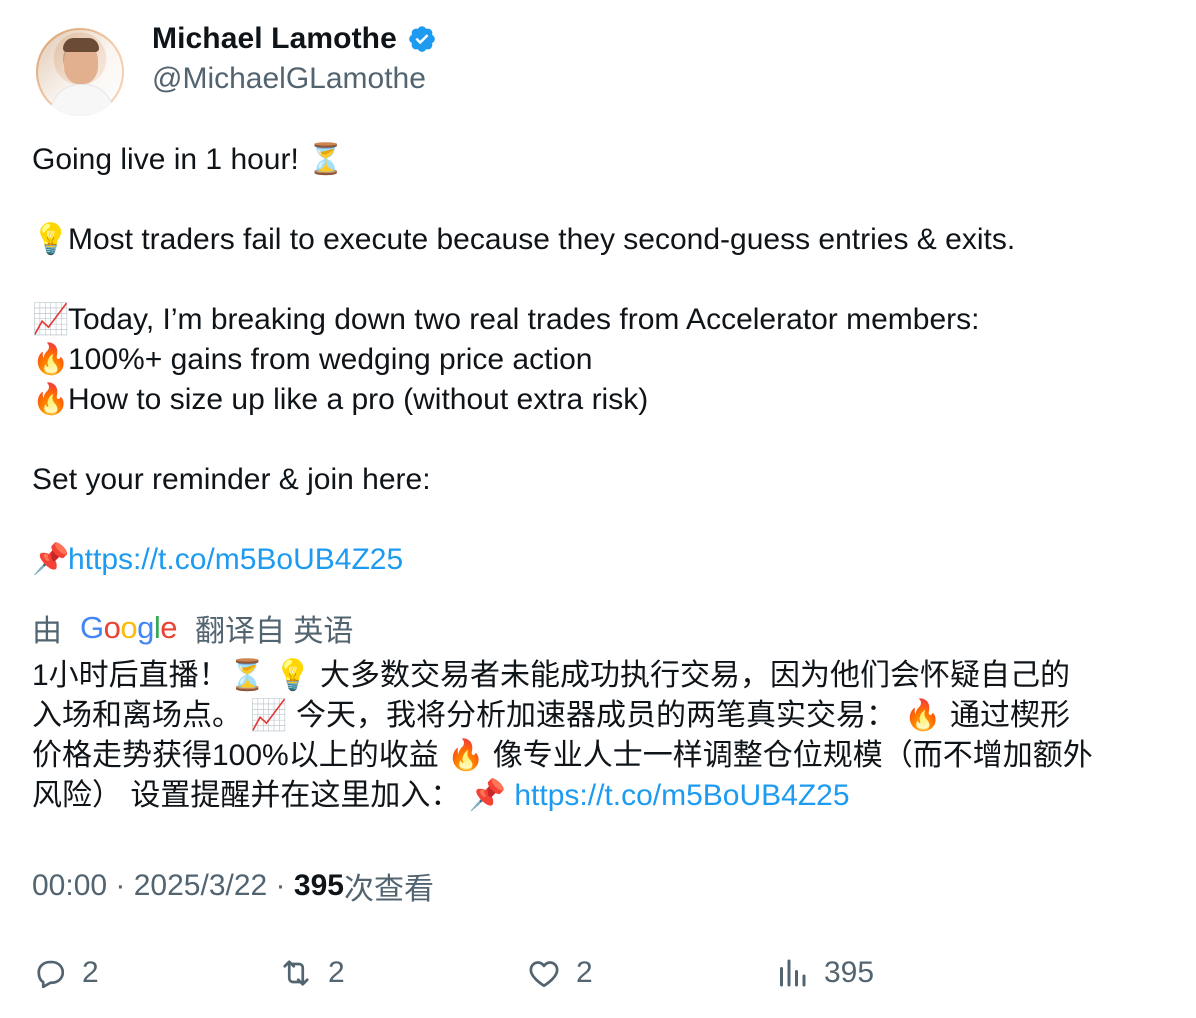 The image size is (1196, 1018). What do you see at coordinates (188, 159) in the screenshot?
I see `tweet-line: Going live in 1 hour! ⏳` at bounding box center [188, 159].